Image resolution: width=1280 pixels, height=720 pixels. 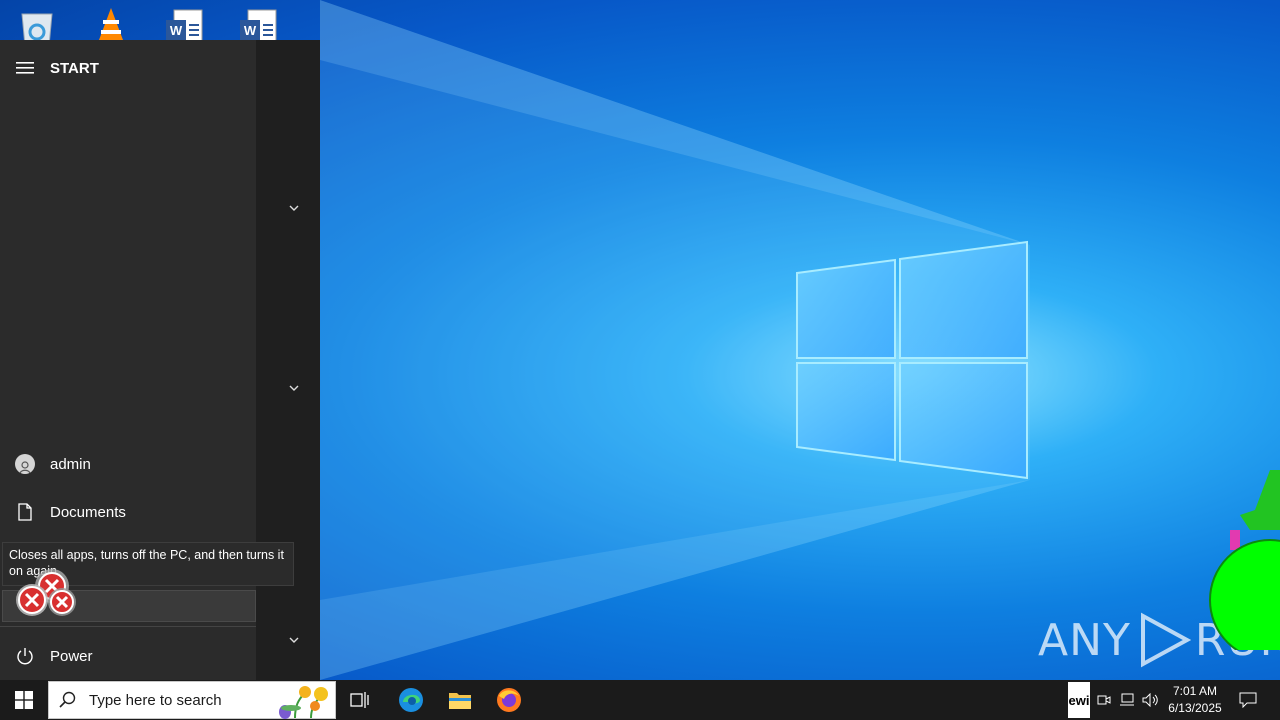 What do you see at coordinates (128, 464) in the screenshot?
I see `user-account-item: admin` at bounding box center [128, 464].